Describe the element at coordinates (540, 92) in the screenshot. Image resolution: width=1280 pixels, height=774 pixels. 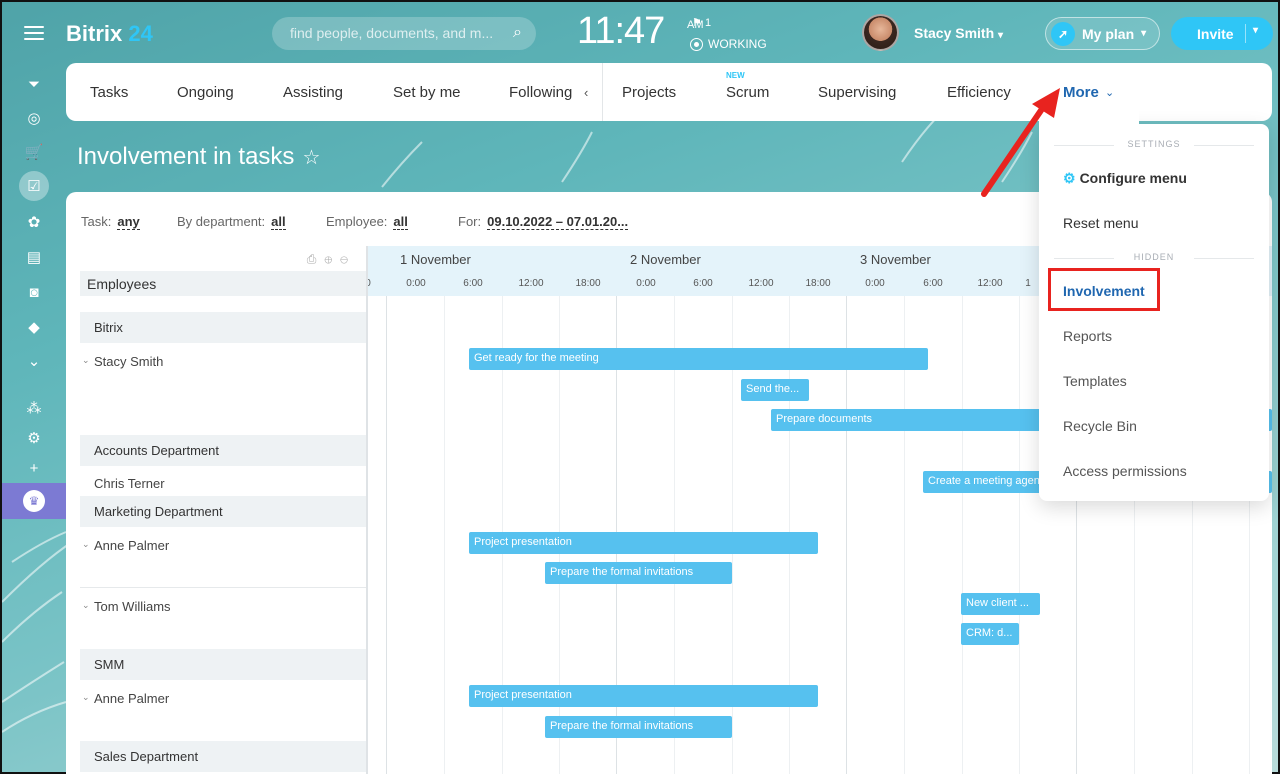
I see `tab-following: Following` at that location.